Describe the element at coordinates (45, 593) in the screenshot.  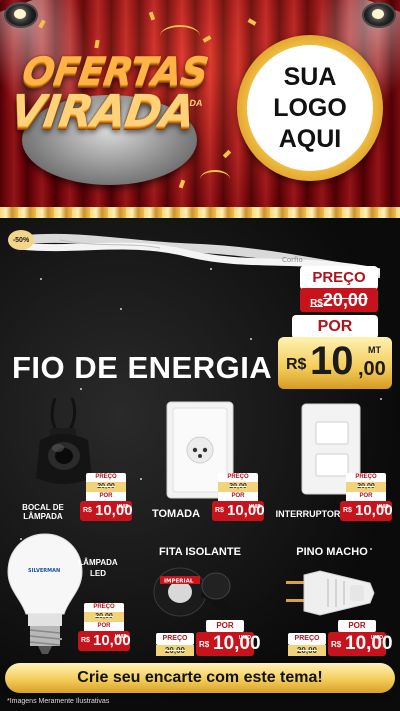
I see `led-bulb-image: SILVERMAN` at that location.